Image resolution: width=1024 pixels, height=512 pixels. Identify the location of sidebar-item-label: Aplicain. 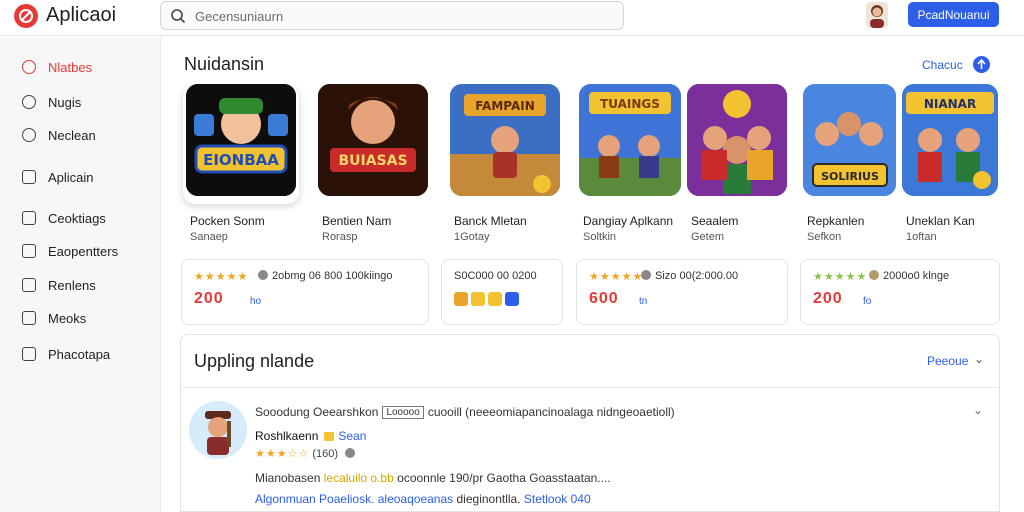
(71, 177).